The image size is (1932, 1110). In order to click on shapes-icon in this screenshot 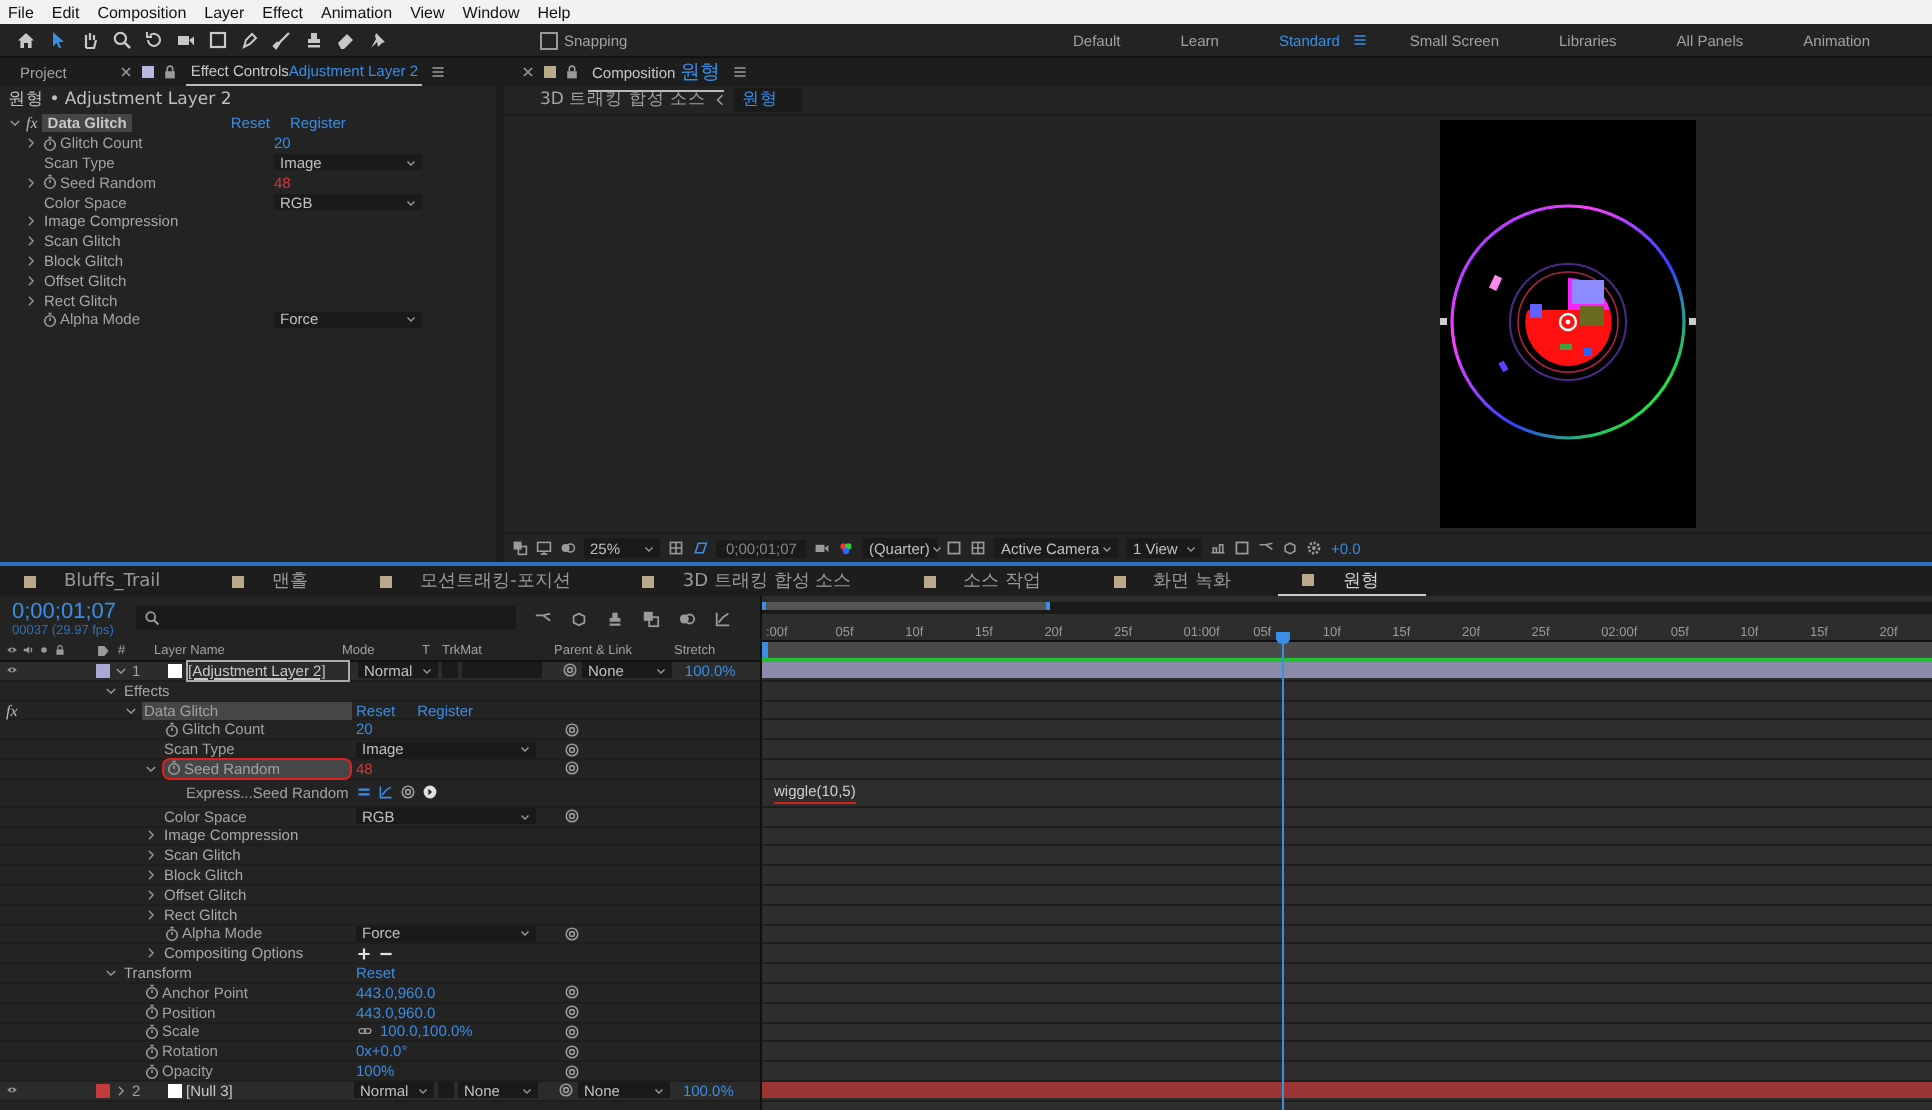, I will do `click(1218, 548)`.